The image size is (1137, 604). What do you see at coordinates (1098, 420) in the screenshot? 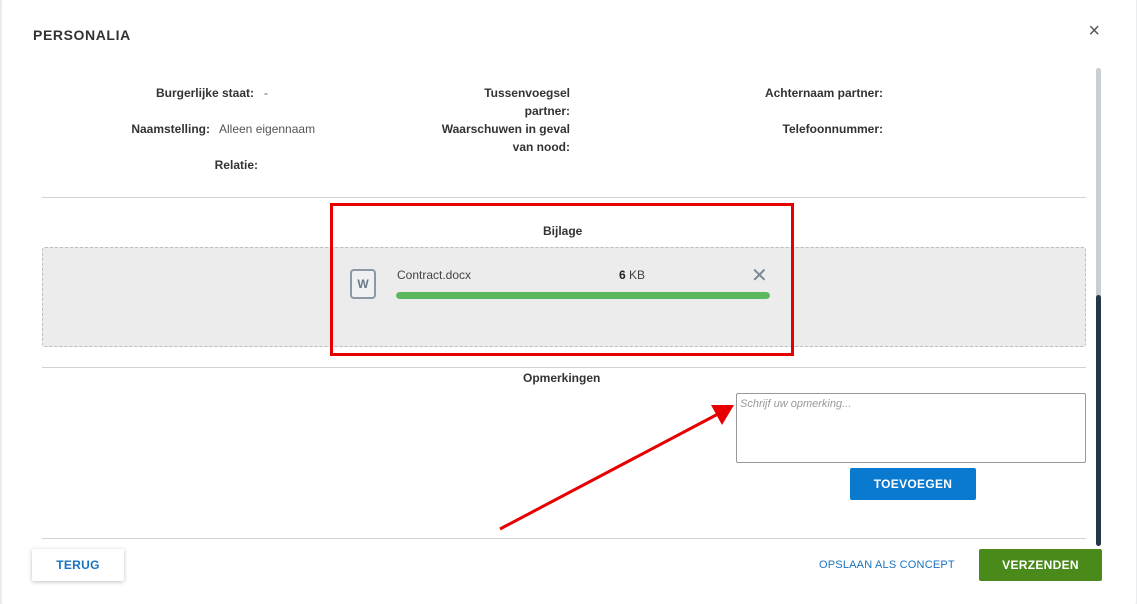
I see `scrollbar-thumb` at bounding box center [1098, 420].